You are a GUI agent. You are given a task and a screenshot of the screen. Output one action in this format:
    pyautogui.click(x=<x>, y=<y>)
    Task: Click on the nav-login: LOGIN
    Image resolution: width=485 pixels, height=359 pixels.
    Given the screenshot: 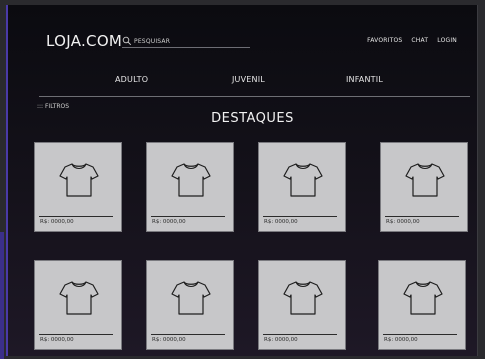 What is the action you would take?
    pyautogui.click(x=447, y=40)
    